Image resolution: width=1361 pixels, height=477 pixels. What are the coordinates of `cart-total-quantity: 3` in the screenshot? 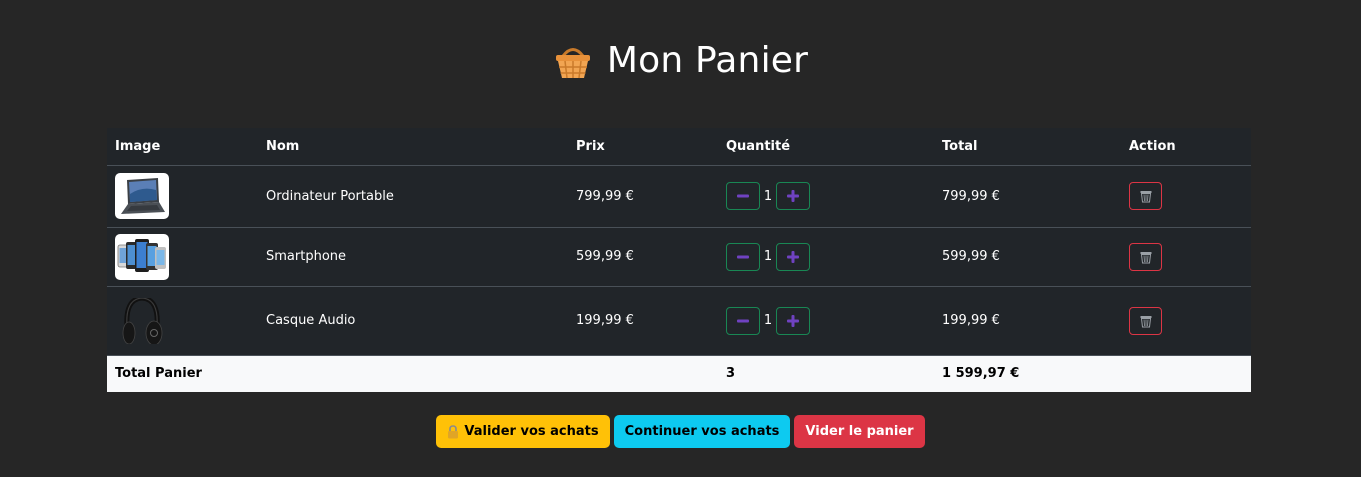 It's located at (826, 373).